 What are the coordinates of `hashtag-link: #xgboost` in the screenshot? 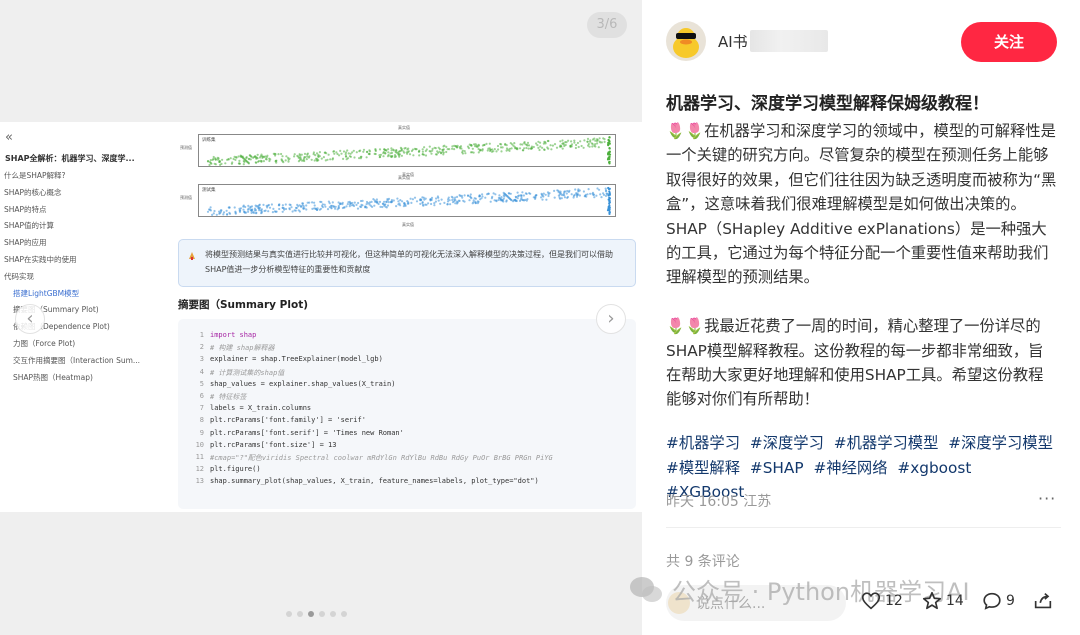 It's located at (934, 468).